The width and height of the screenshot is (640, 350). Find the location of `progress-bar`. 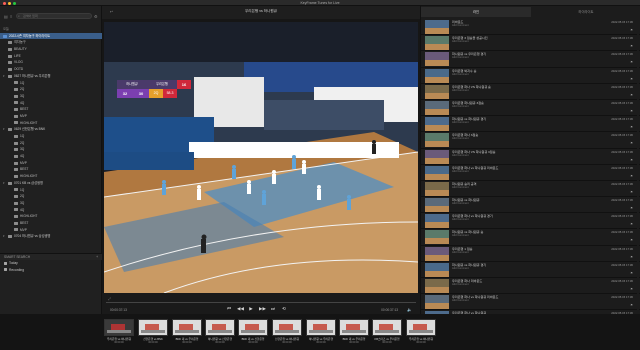

progress-bar is located at coordinates (261, 302).